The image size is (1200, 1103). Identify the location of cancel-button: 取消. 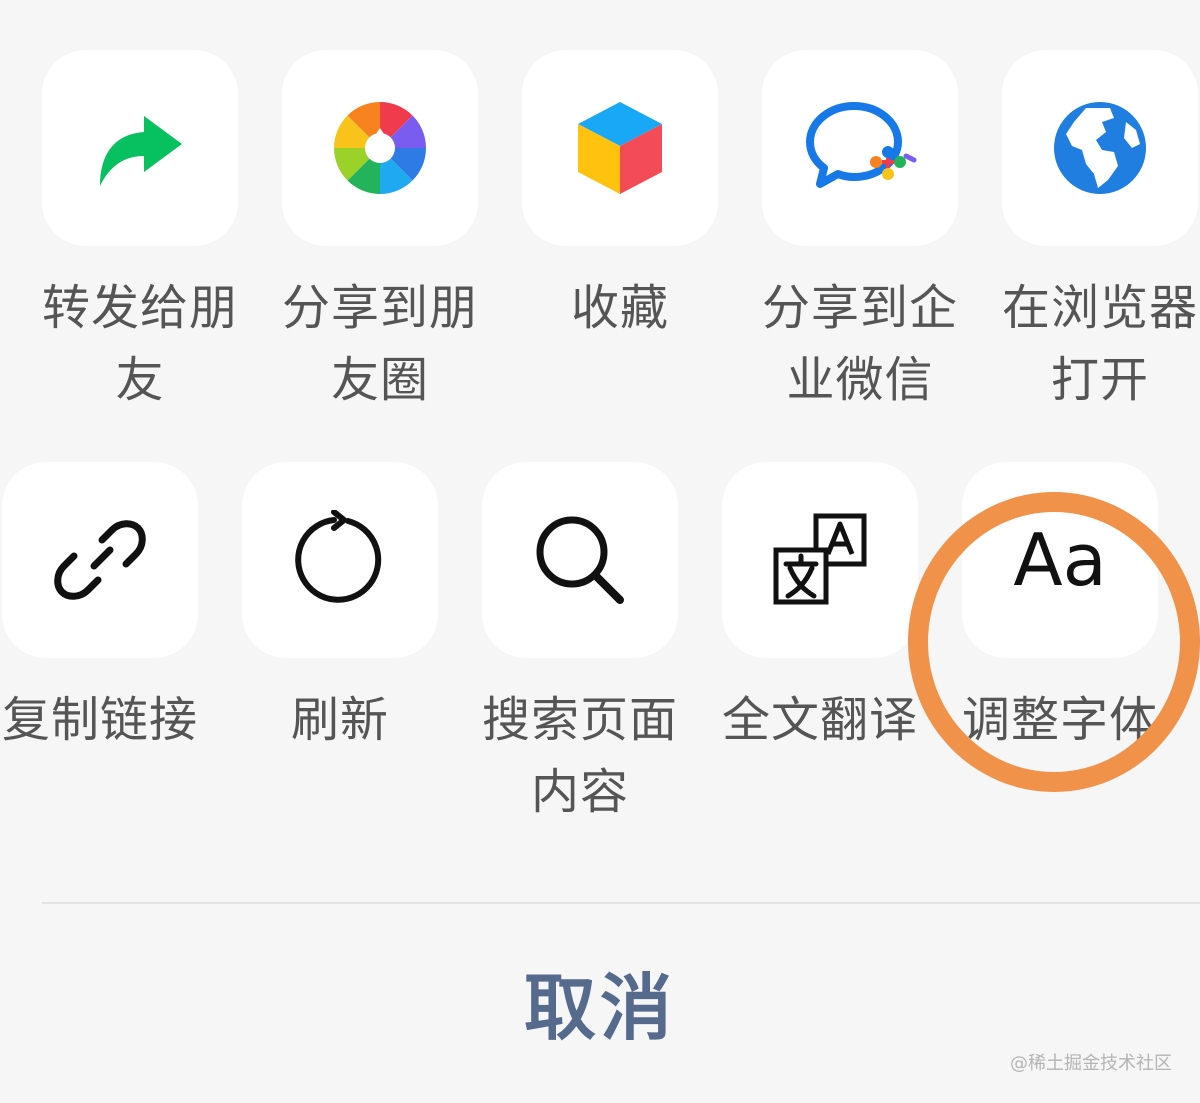
(600, 1008).